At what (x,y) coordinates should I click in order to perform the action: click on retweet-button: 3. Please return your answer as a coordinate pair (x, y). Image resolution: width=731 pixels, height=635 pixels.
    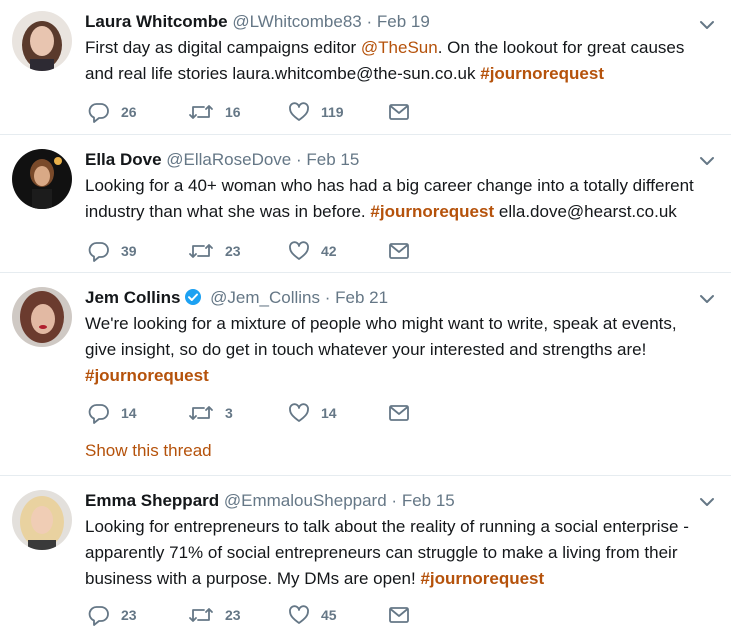
    Looking at the image, I should click on (210, 413).